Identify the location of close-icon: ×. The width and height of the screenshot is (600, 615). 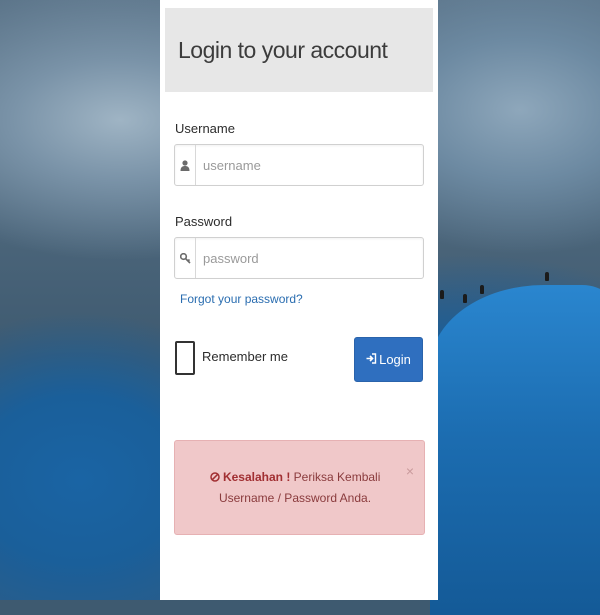
(410, 471).